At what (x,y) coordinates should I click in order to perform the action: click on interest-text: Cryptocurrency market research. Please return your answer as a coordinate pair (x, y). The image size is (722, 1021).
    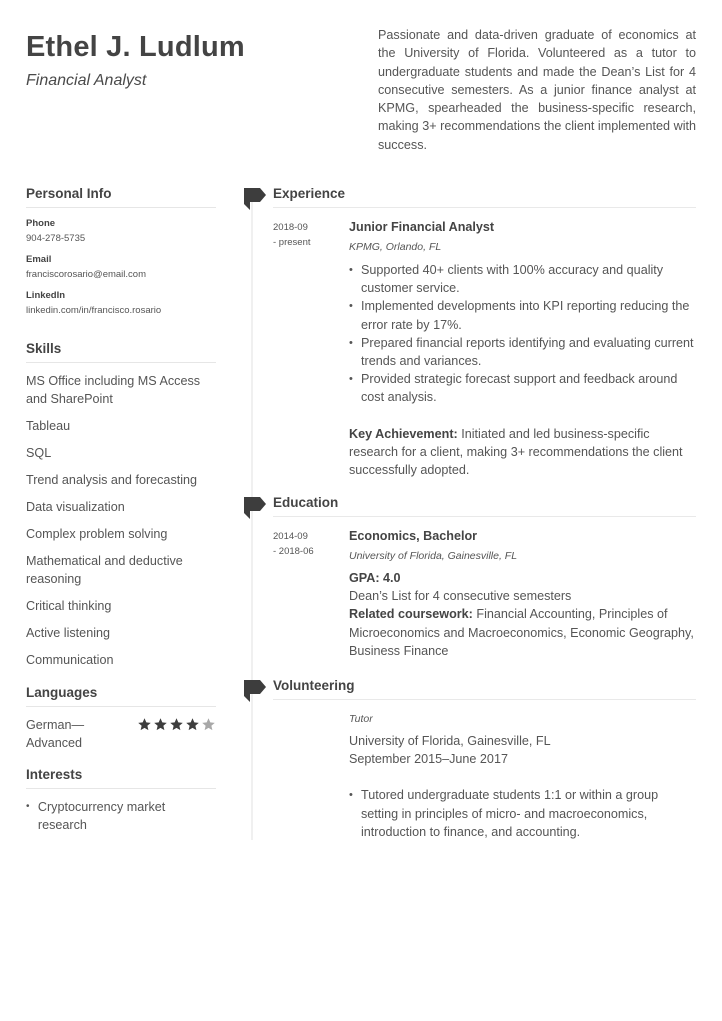
    Looking at the image, I should click on (101, 816).